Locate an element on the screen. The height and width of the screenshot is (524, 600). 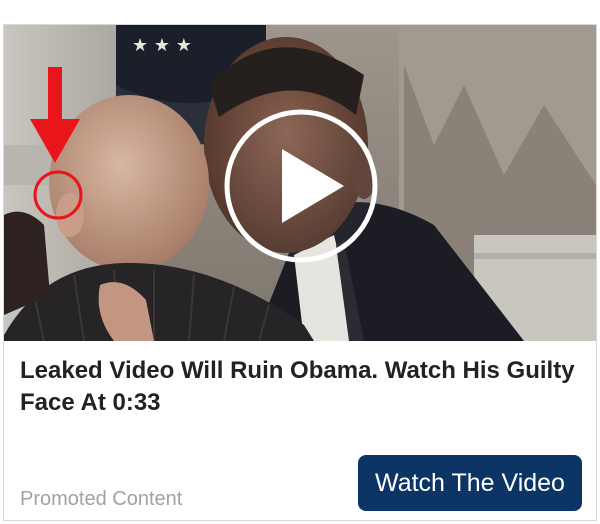
play-icon is located at coordinates (301, 186).